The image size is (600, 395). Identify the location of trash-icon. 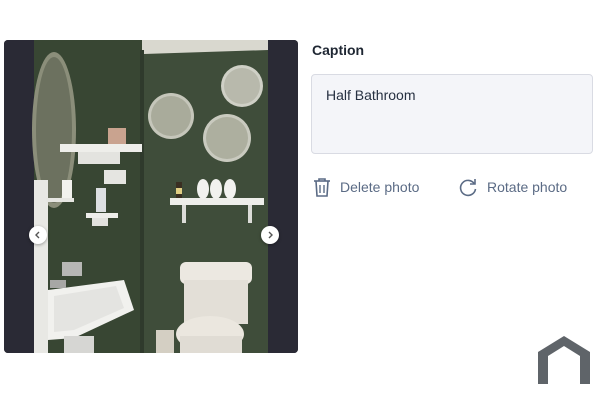
(322, 187).